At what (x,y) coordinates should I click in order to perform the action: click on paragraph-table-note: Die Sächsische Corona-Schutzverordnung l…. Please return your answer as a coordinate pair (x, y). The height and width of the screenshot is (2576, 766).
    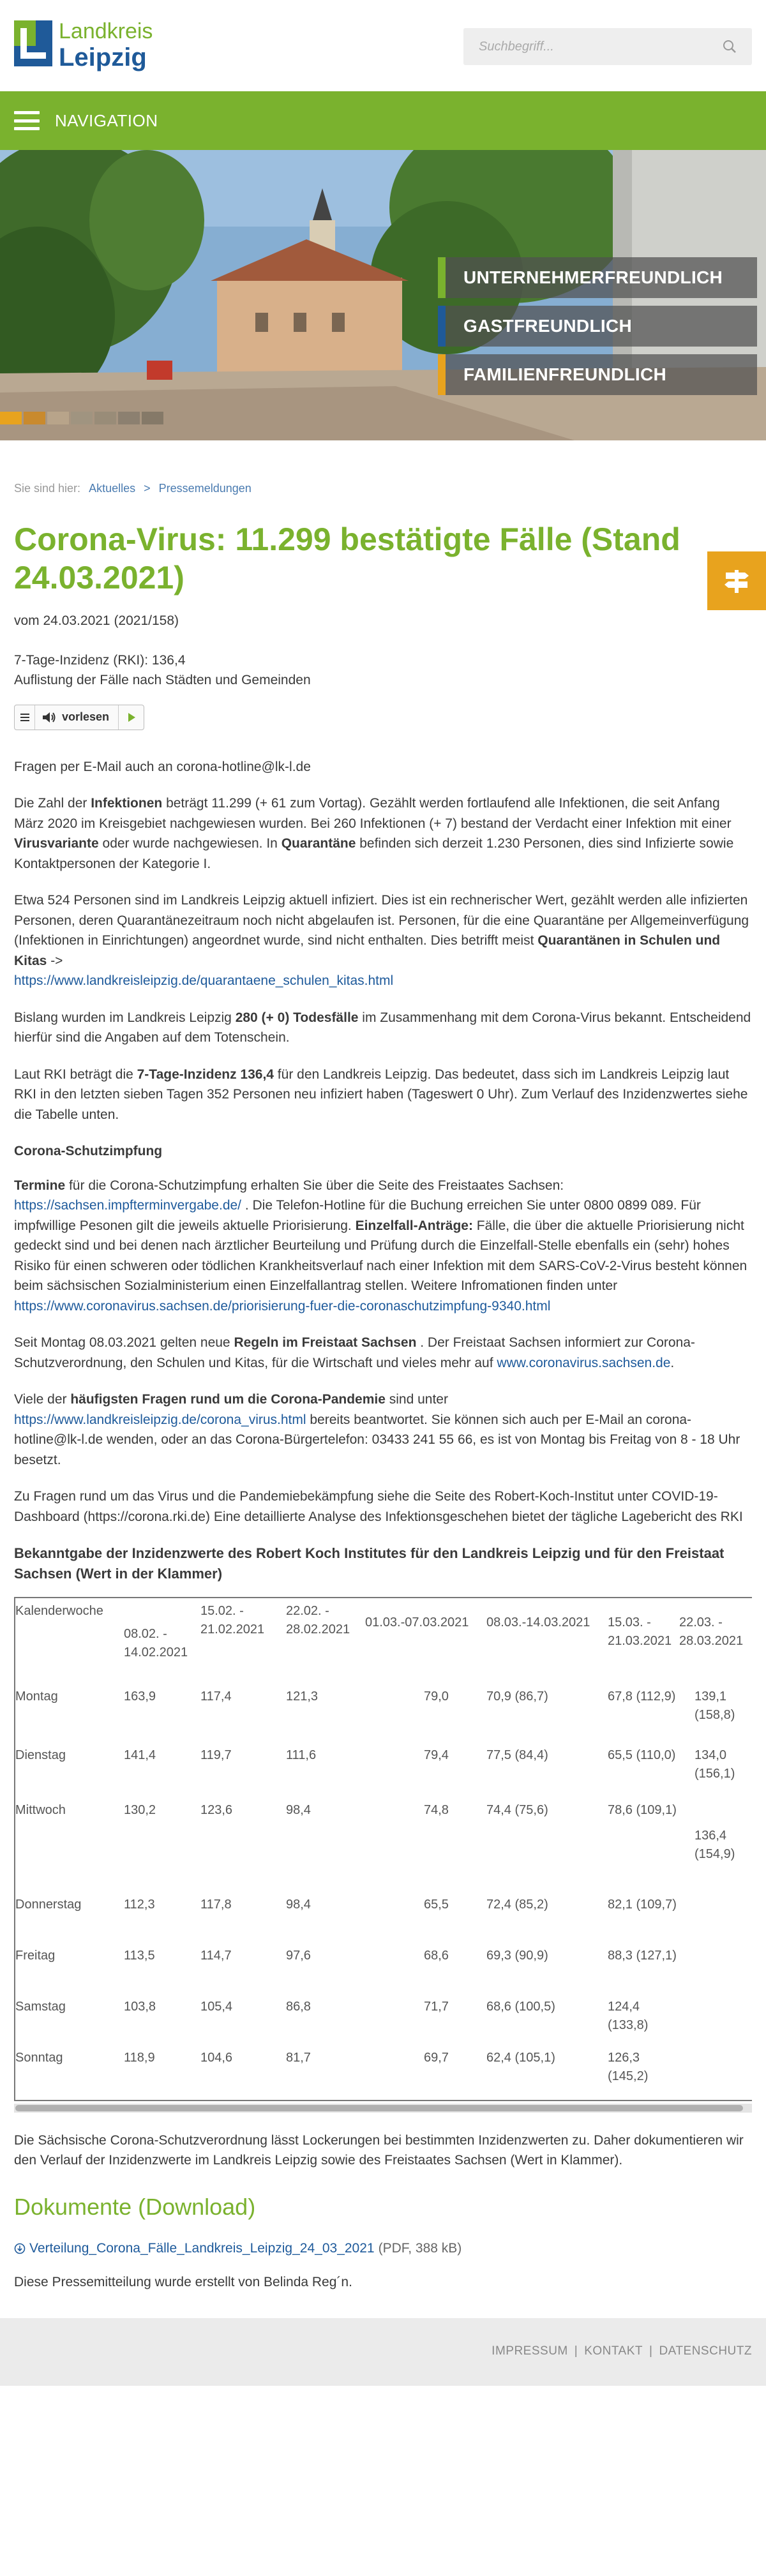
    Looking at the image, I should click on (379, 2150).